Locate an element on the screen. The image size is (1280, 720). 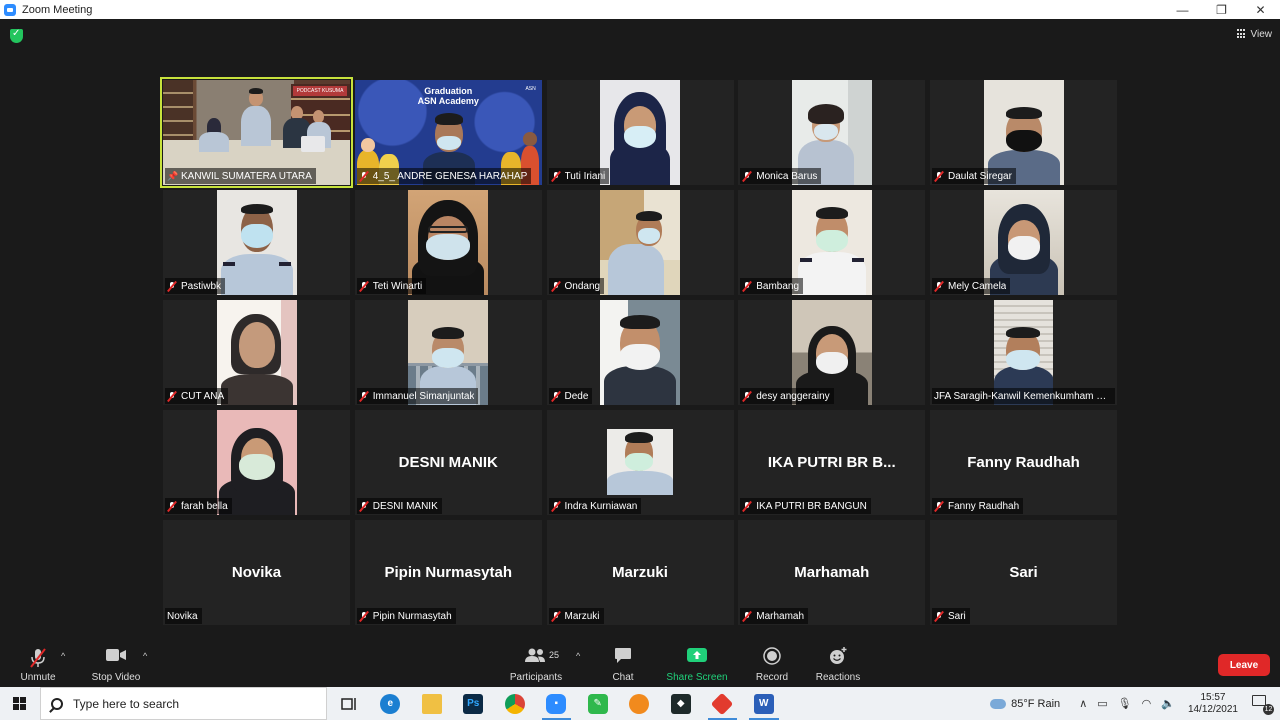
participant-name-bar: Dede is located at coordinates (570, 396).